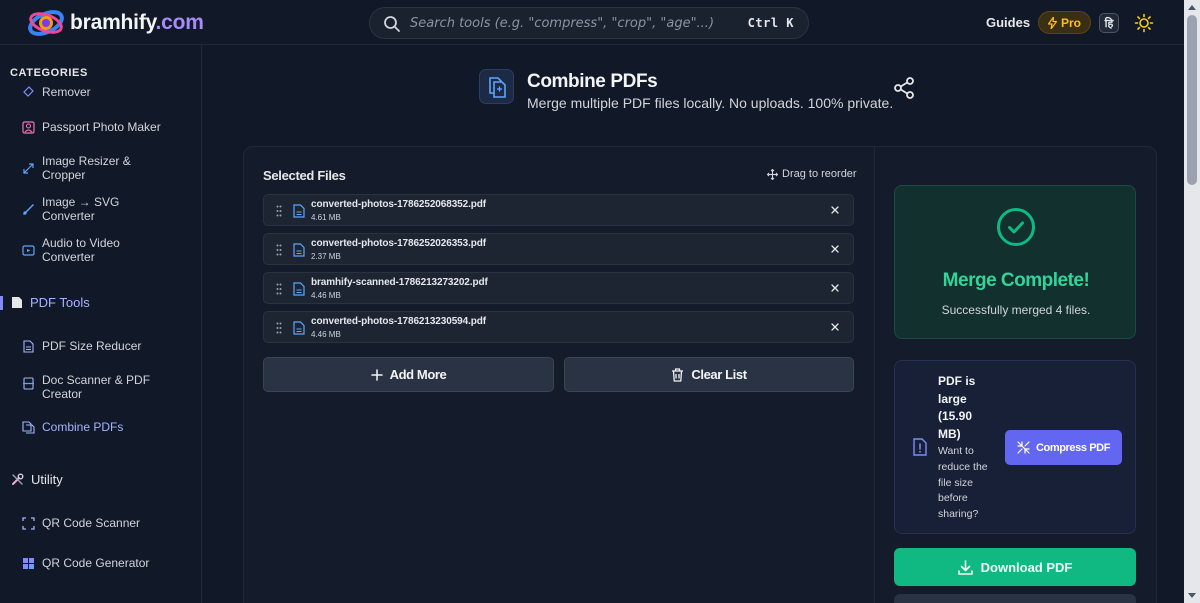 The width and height of the screenshot is (1200, 603). Describe the element at coordinates (28, 168) in the screenshot. I see `resize-icon` at that location.